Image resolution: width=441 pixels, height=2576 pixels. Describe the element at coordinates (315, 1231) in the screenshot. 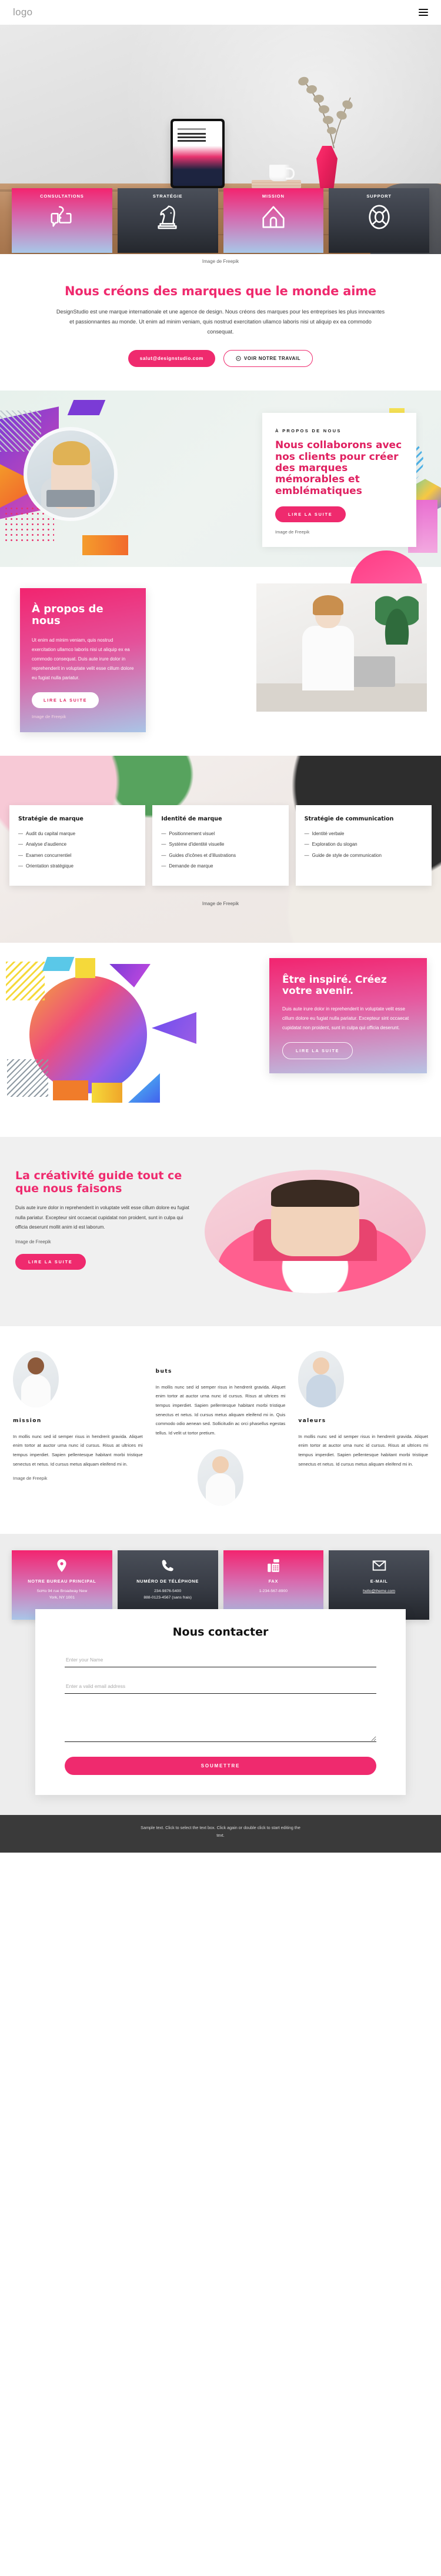

I see `creativity-flamingo-photo` at that location.